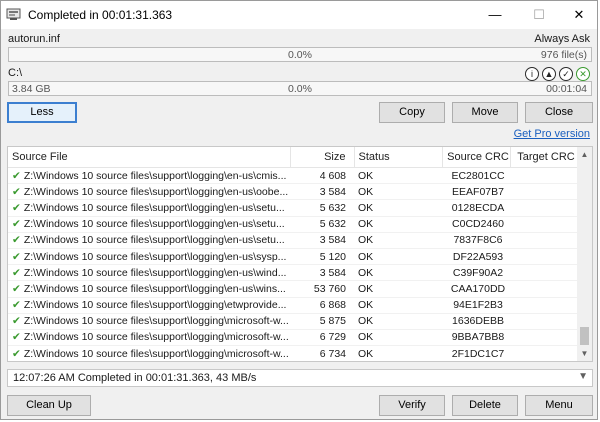 Image resolution: width=600 pixels, height=422 pixels. Describe the element at coordinates (584, 336) in the screenshot. I see `scroll-thumb` at that location.